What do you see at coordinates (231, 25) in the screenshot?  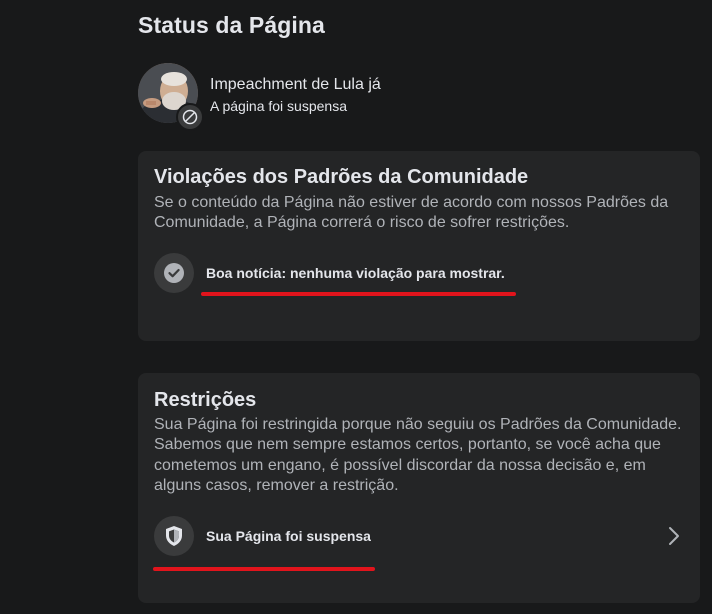 I see `page-title: Status da Página` at bounding box center [231, 25].